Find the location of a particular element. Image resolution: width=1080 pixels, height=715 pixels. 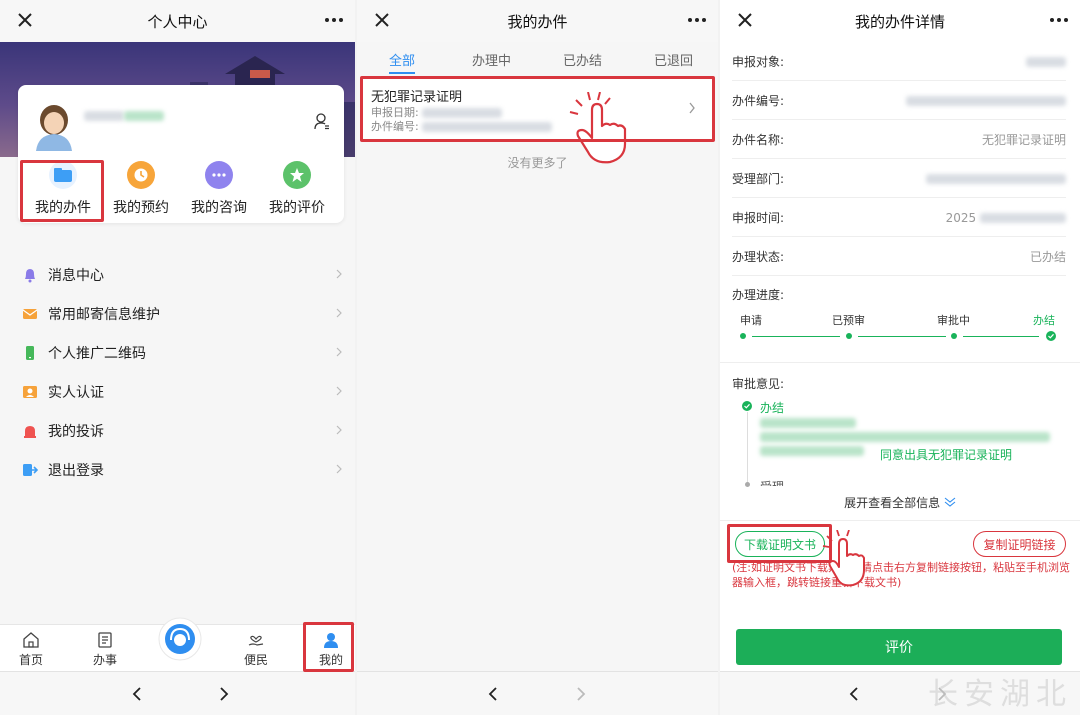

case-list-item: 无犯罪记录证明 申报日期: 办件编号: is located at coordinates (537, 109).